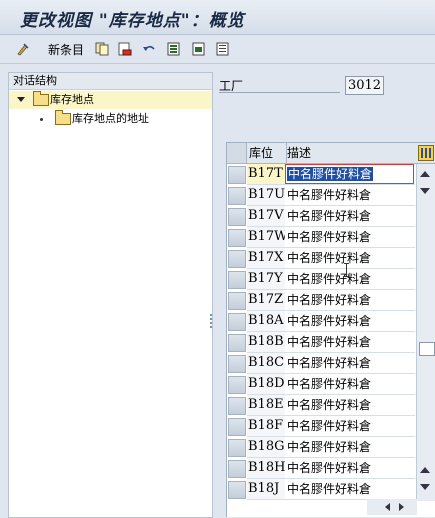 The image size is (435, 518). I want to click on deselect-all-button, so click(223, 49).